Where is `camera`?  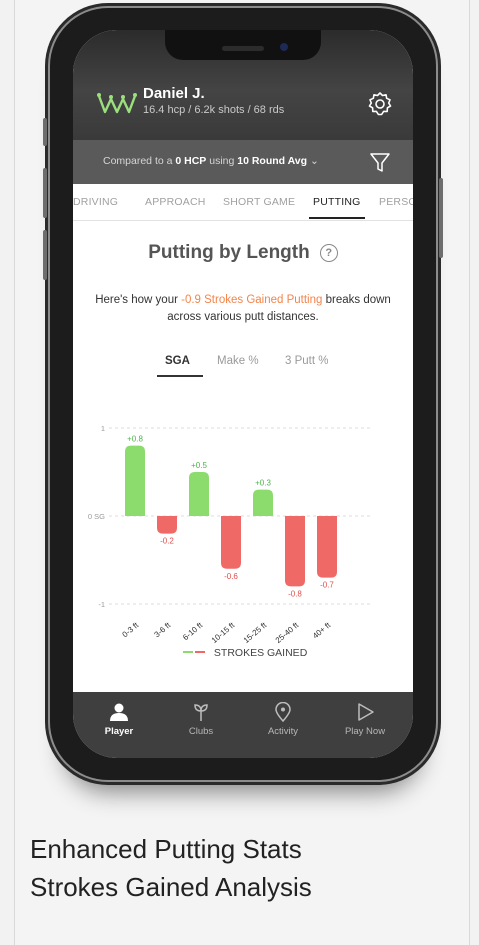
camera is located at coordinates (284, 47).